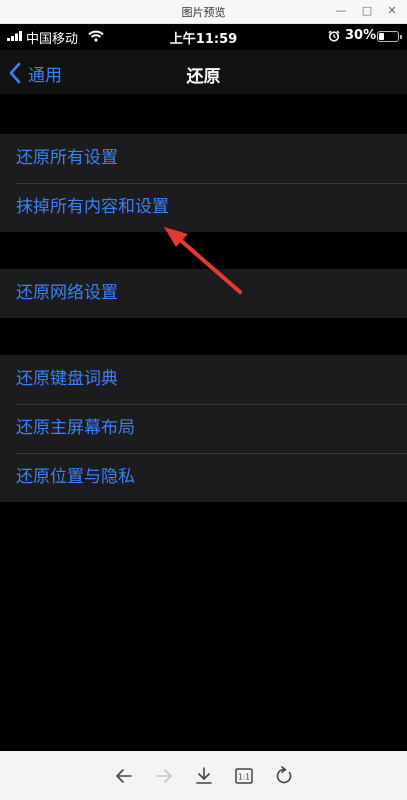  What do you see at coordinates (341, 11) in the screenshot?
I see `minimize-button: —` at bounding box center [341, 11].